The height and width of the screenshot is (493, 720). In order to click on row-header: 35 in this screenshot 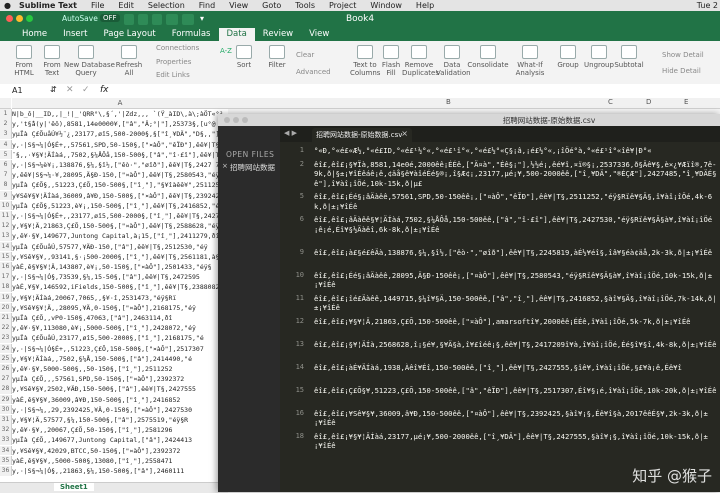, I will do `click(6, 460)`.